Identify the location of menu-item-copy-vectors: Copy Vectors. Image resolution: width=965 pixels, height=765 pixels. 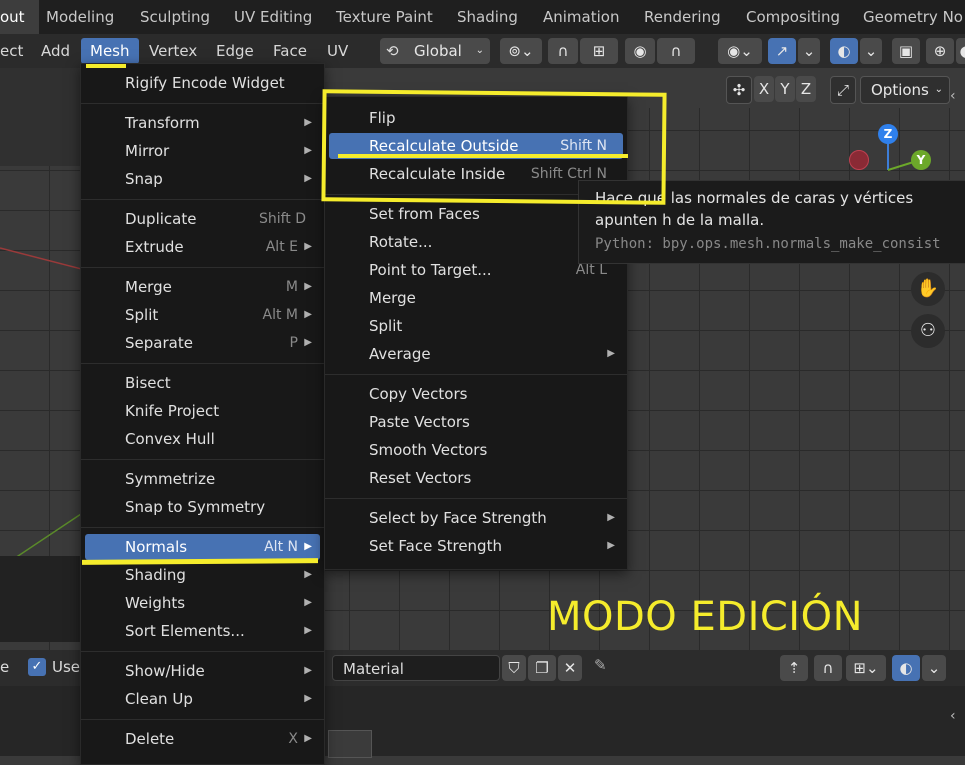
(476, 394).